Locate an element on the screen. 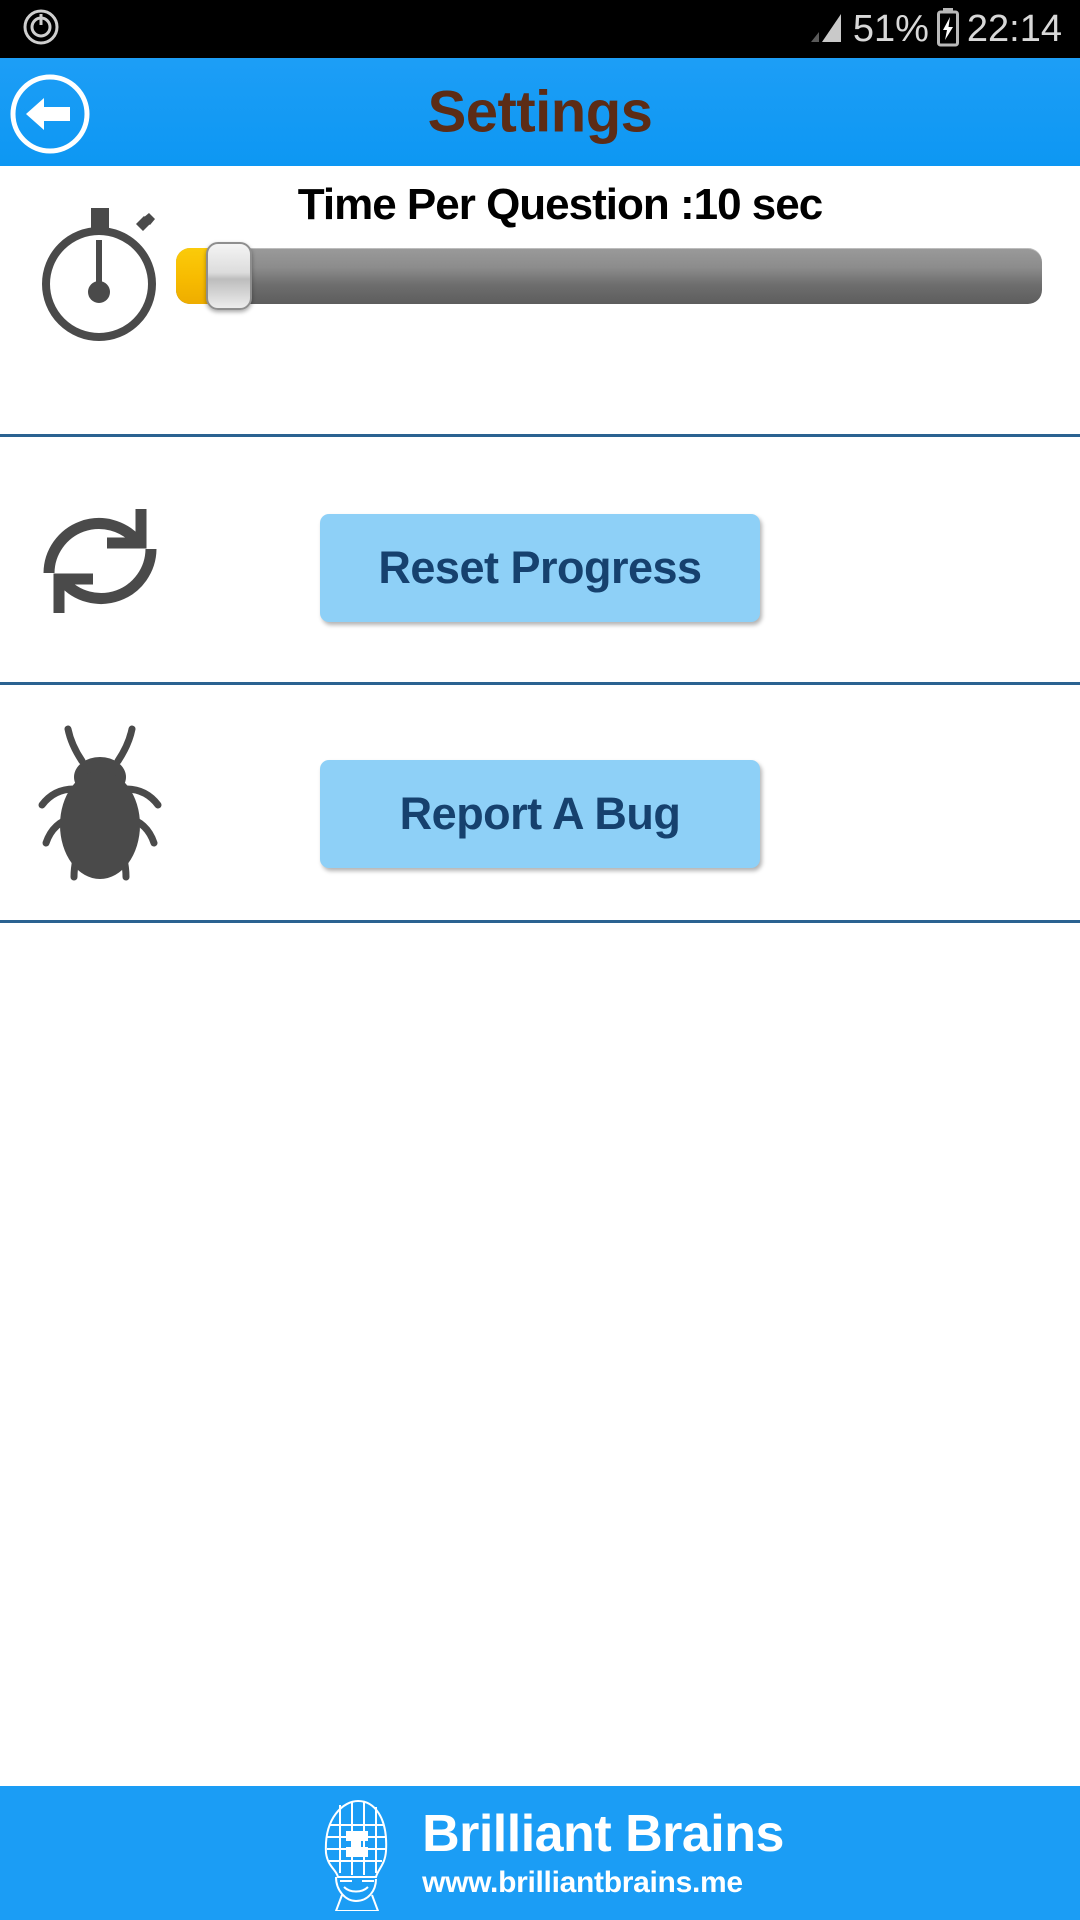  setting-row-time-per-question: Time Per Question :10 sec is located at coordinates (540, 301).